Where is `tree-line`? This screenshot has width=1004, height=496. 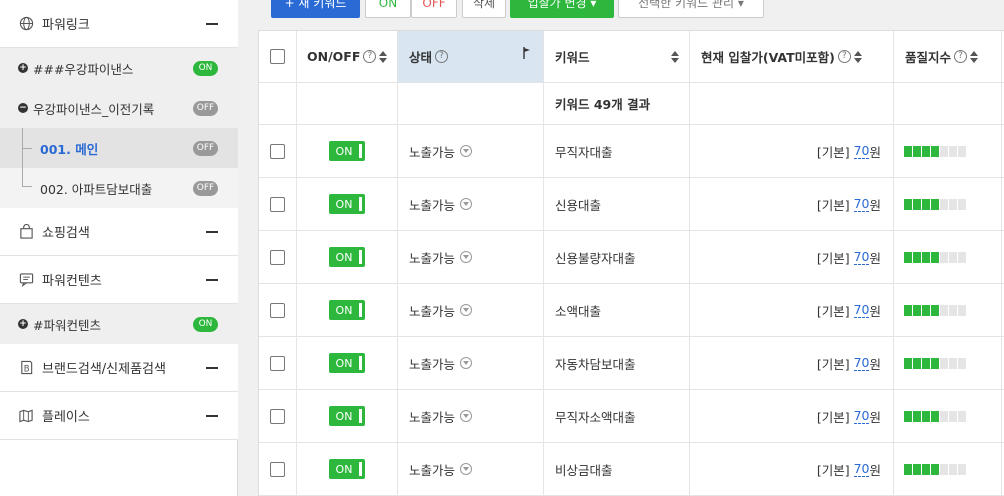
tree-line is located at coordinates (27, 186).